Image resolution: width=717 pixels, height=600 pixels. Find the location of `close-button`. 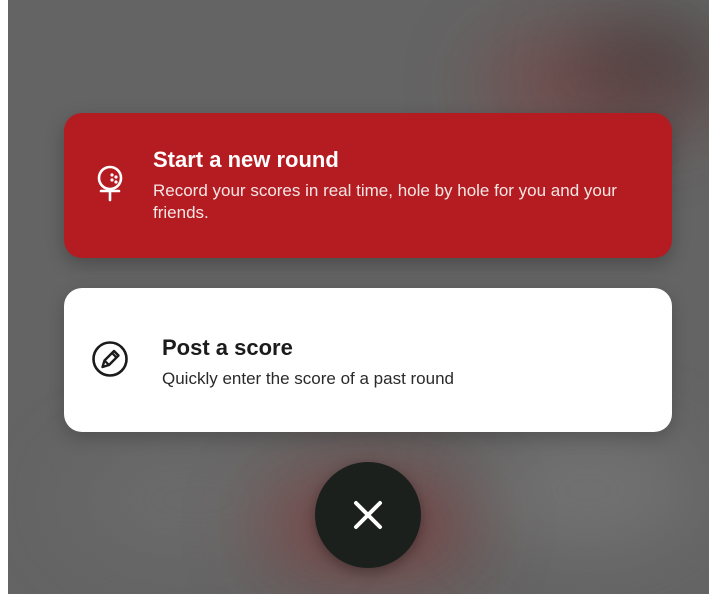

close-button is located at coordinates (368, 515).